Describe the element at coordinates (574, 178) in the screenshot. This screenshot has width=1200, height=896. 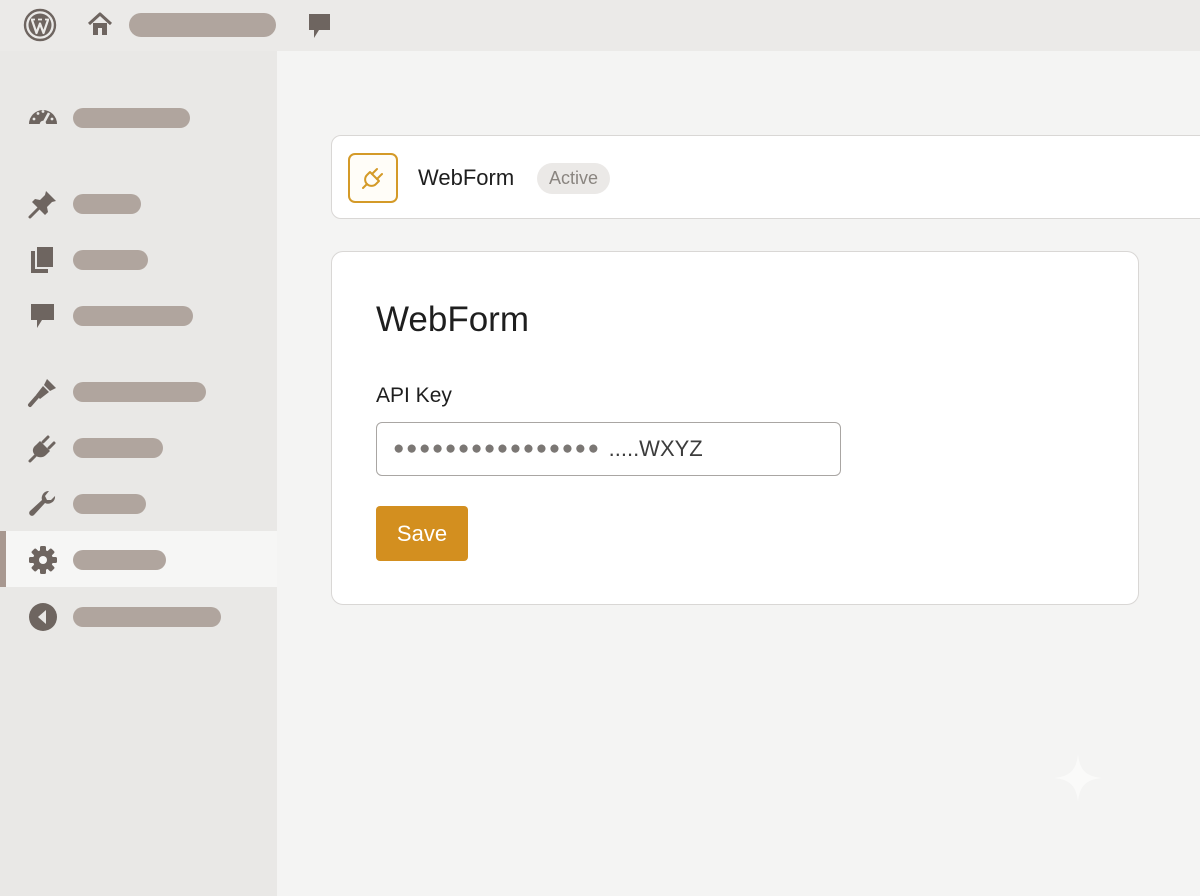
I see `status-badge: Active` at that location.